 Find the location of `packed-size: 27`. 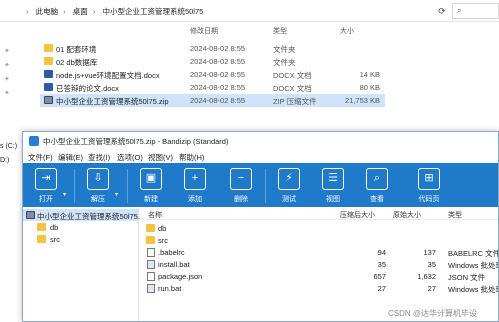

packed-size: 27 is located at coordinates (381, 288).